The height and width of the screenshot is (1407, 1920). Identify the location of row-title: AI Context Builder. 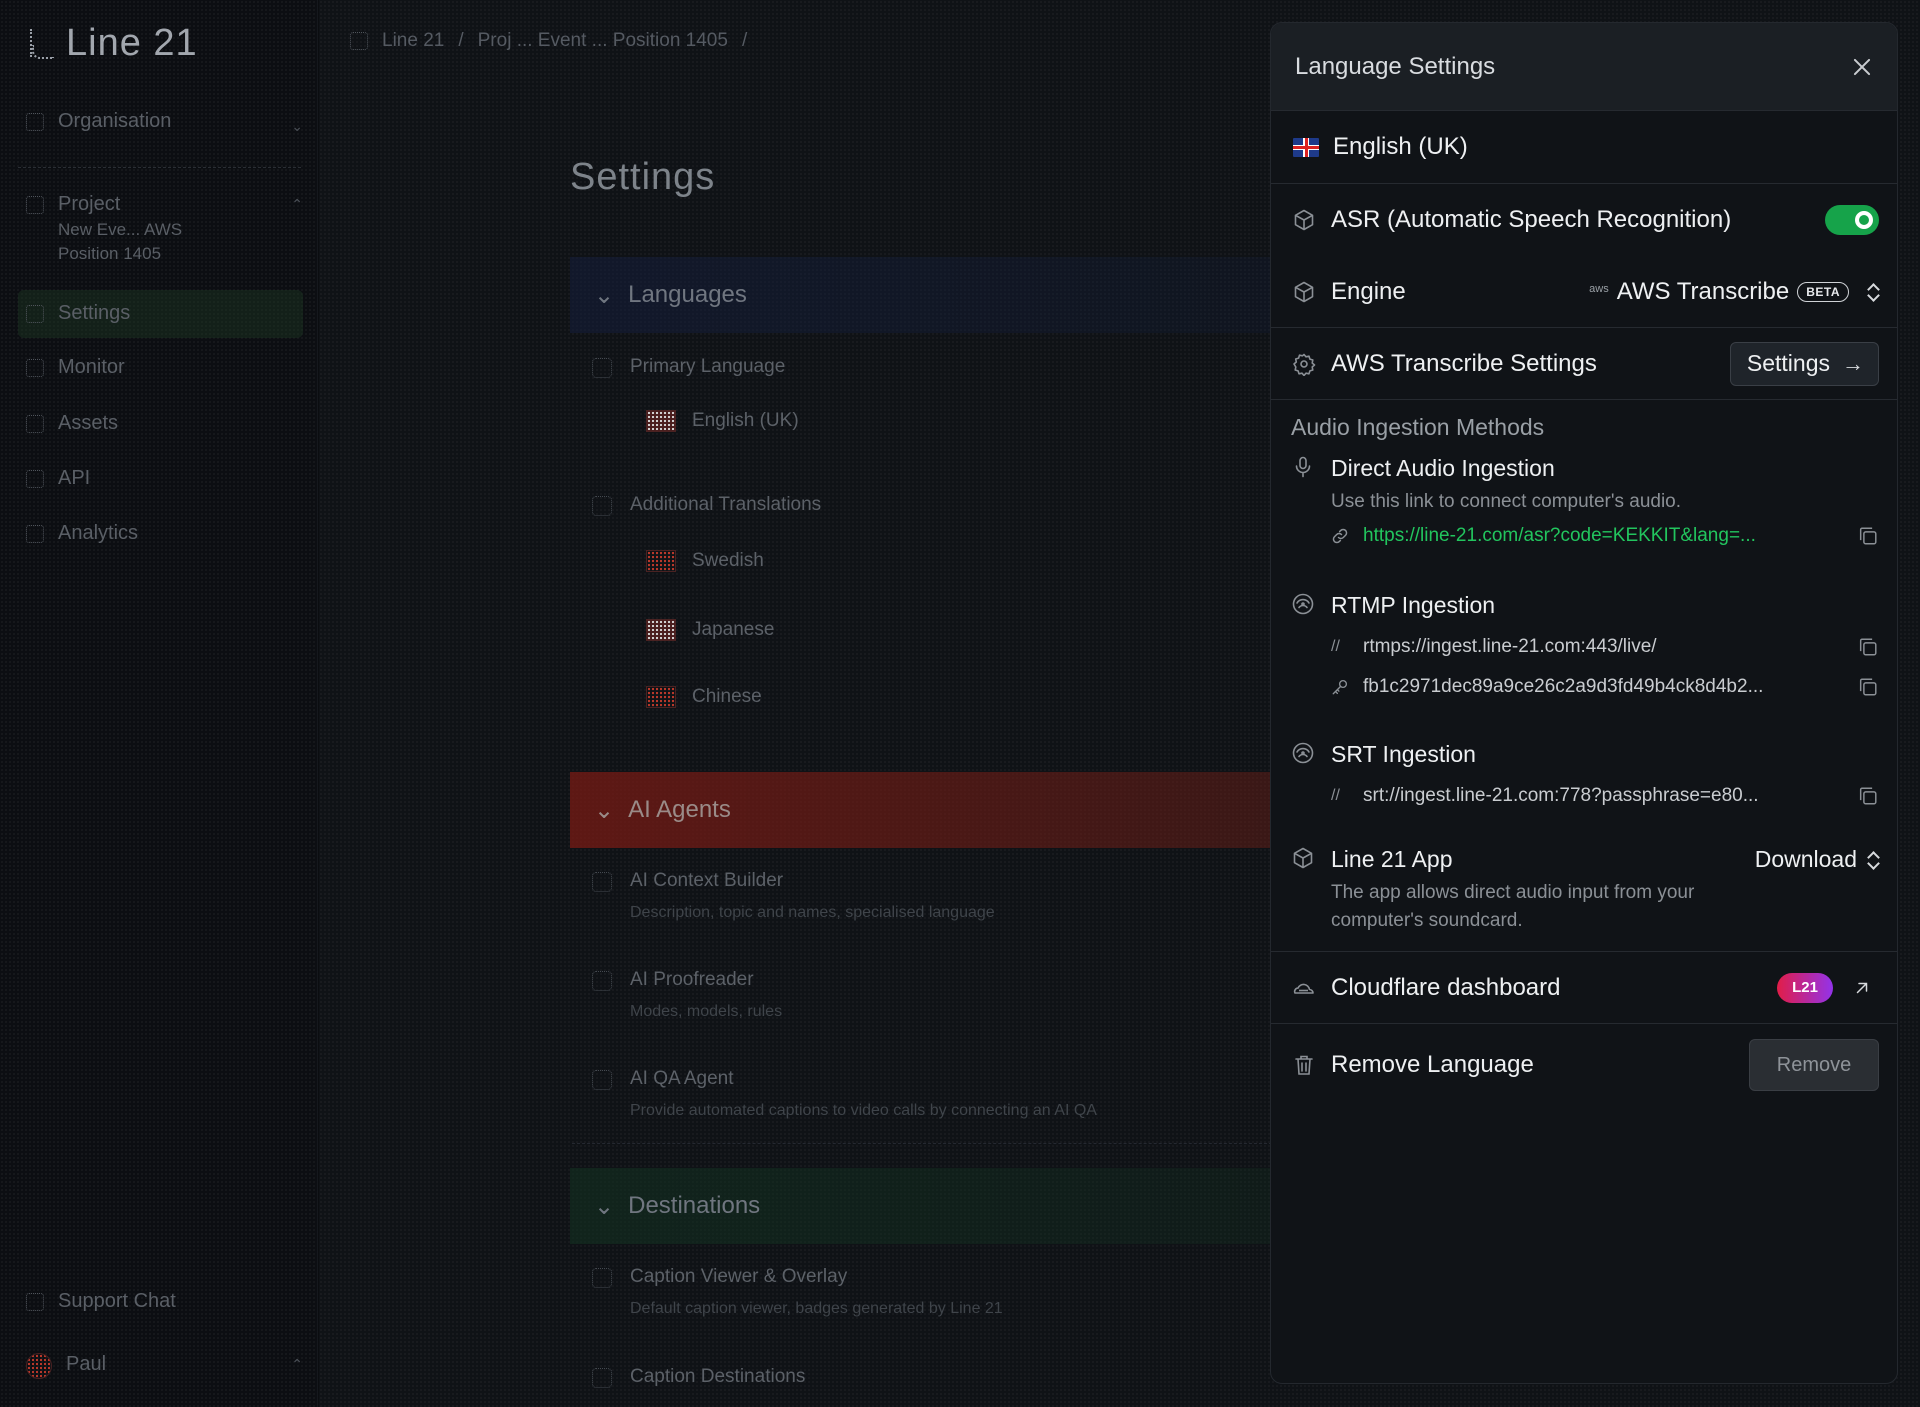
(707, 880).